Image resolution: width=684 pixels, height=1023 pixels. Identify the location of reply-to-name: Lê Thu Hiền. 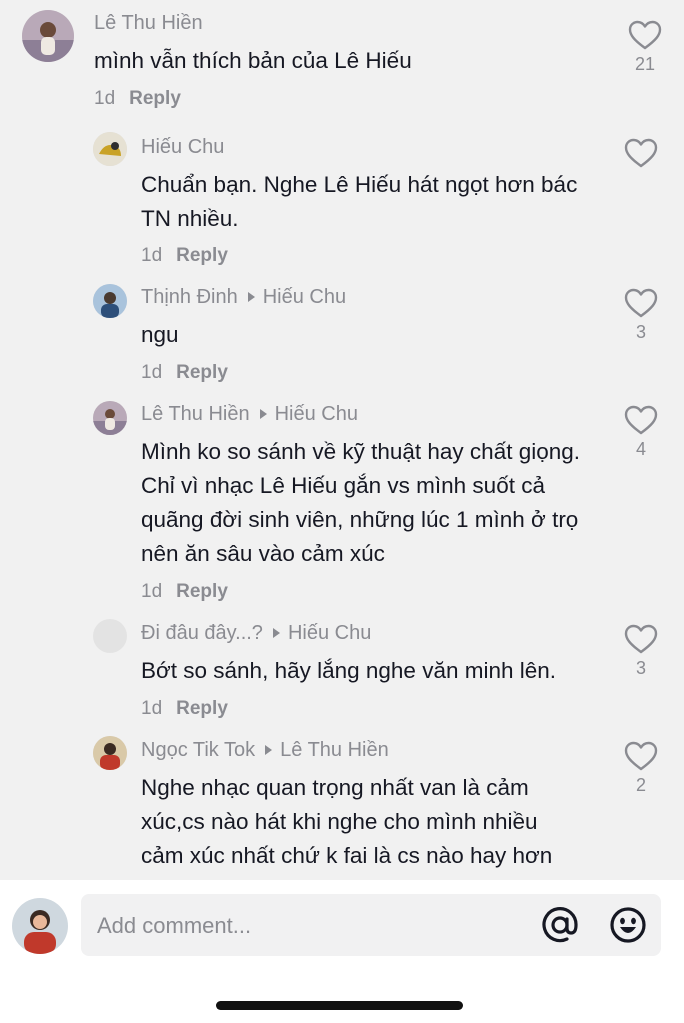
(334, 750).